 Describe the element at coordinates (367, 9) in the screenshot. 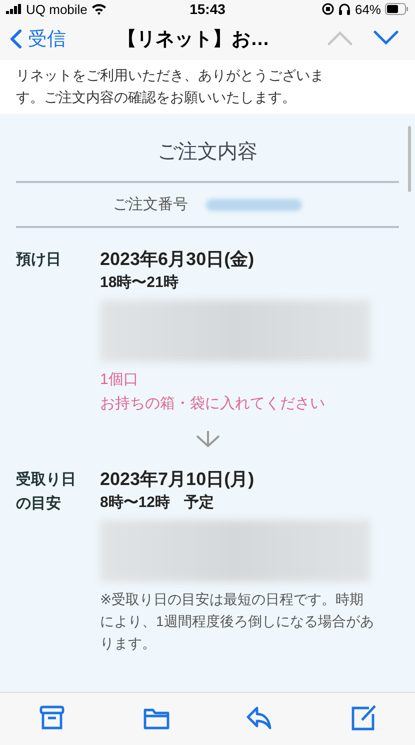

I see `battery-percent: 64%` at that location.